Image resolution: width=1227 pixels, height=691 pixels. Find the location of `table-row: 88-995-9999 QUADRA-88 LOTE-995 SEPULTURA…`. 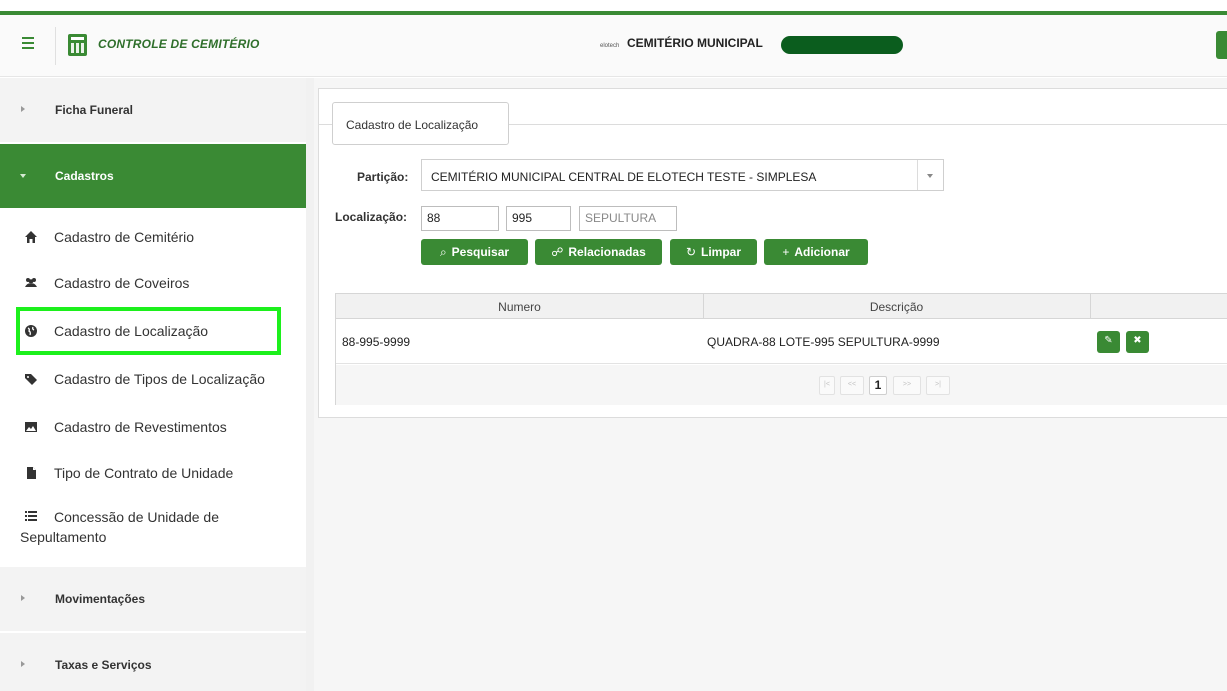

table-row: 88-995-9999 QUADRA-88 LOTE-995 SEPULTURA… is located at coordinates (781, 342).